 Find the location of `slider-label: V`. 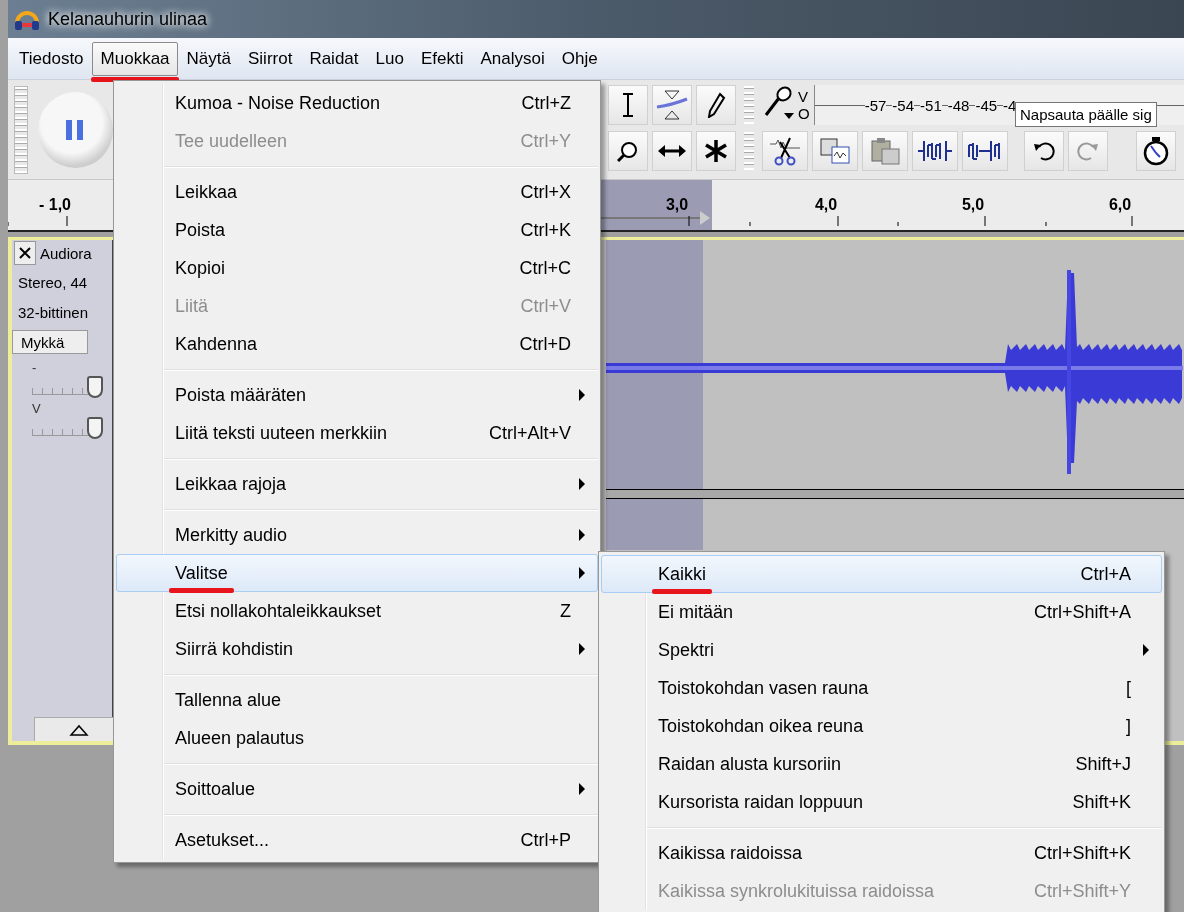

slider-label: V is located at coordinates (37, 409).